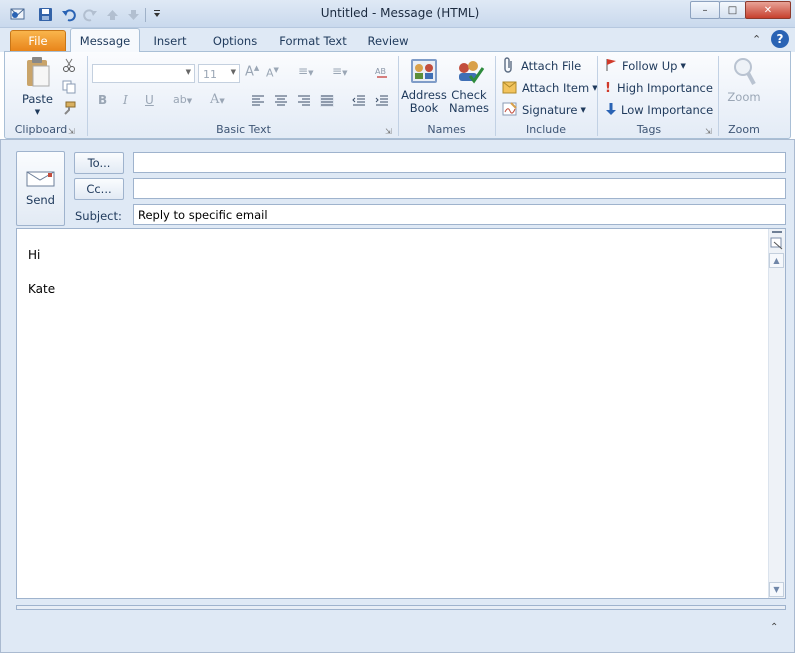 This screenshot has height=653, width=795. What do you see at coordinates (252, 71) in the screenshot?
I see `grow-font-icon: A▲` at bounding box center [252, 71].